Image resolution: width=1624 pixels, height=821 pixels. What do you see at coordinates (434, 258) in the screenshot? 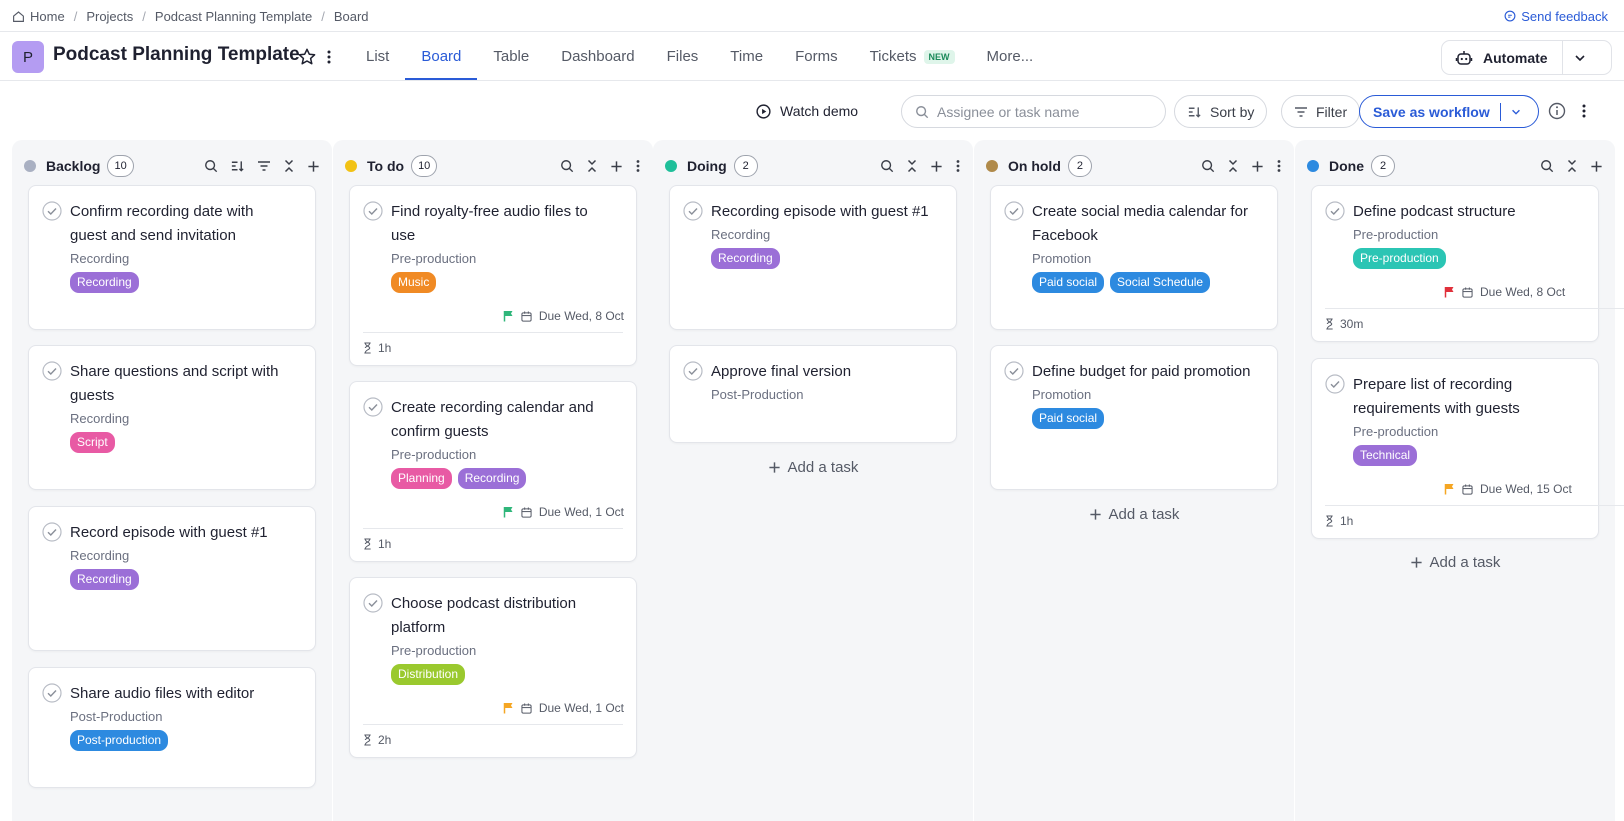
I see `task-section: Pre-production` at bounding box center [434, 258].